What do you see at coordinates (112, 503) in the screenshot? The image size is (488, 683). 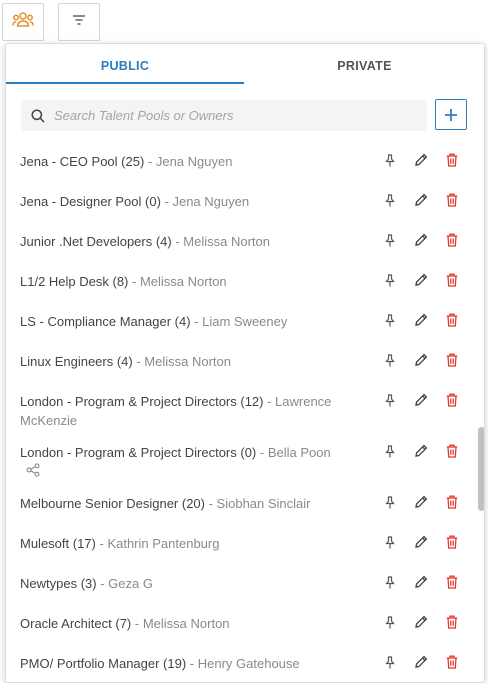 I see `pool-name: Melbourne Senior Designer (20)` at bounding box center [112, 503].